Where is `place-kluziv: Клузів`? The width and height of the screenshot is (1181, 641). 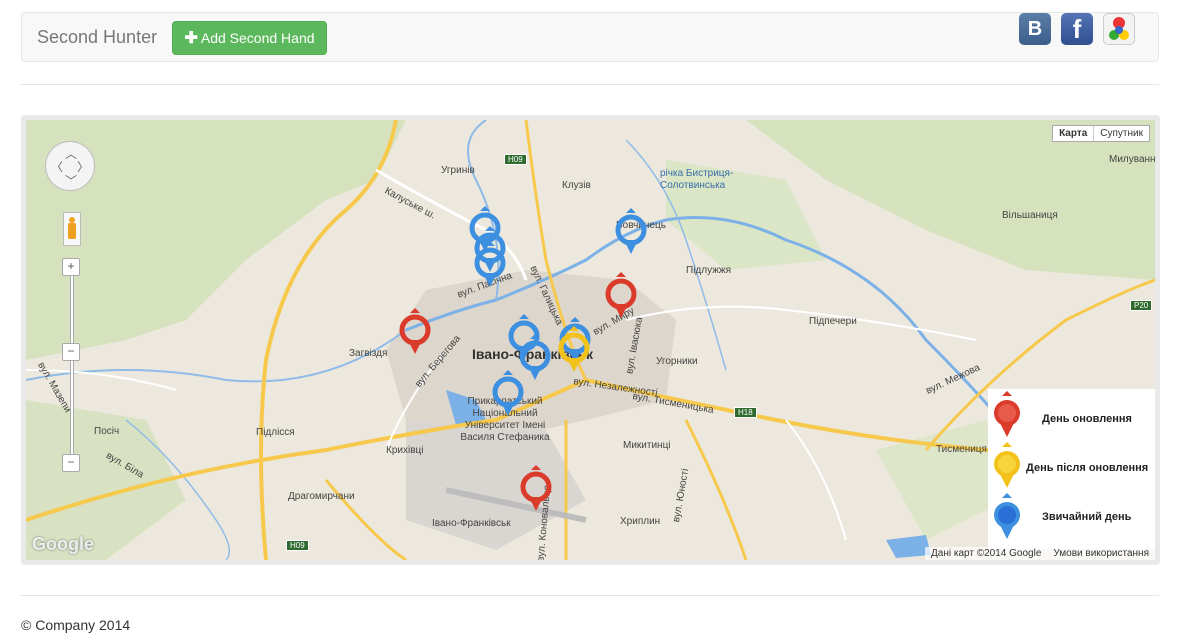
place-kluziv: Клузів is located at coordinates (576, 185).